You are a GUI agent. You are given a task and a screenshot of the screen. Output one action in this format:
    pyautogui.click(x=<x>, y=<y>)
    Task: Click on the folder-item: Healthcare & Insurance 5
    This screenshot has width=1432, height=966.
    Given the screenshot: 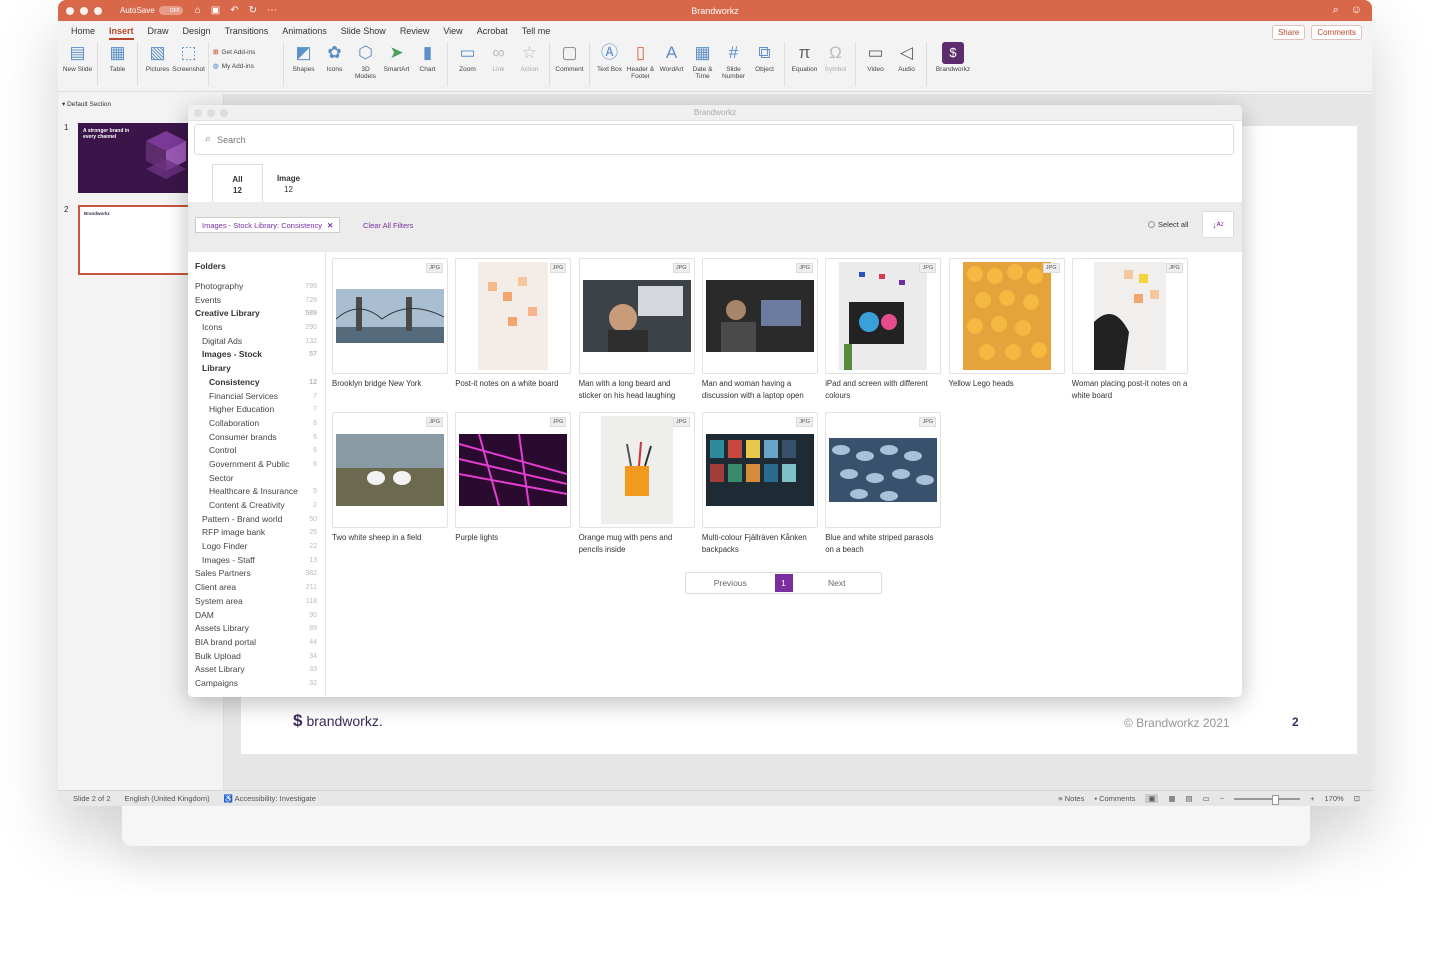 What is the action you would take?
    pyautogui.click(x=256, y=492)
    